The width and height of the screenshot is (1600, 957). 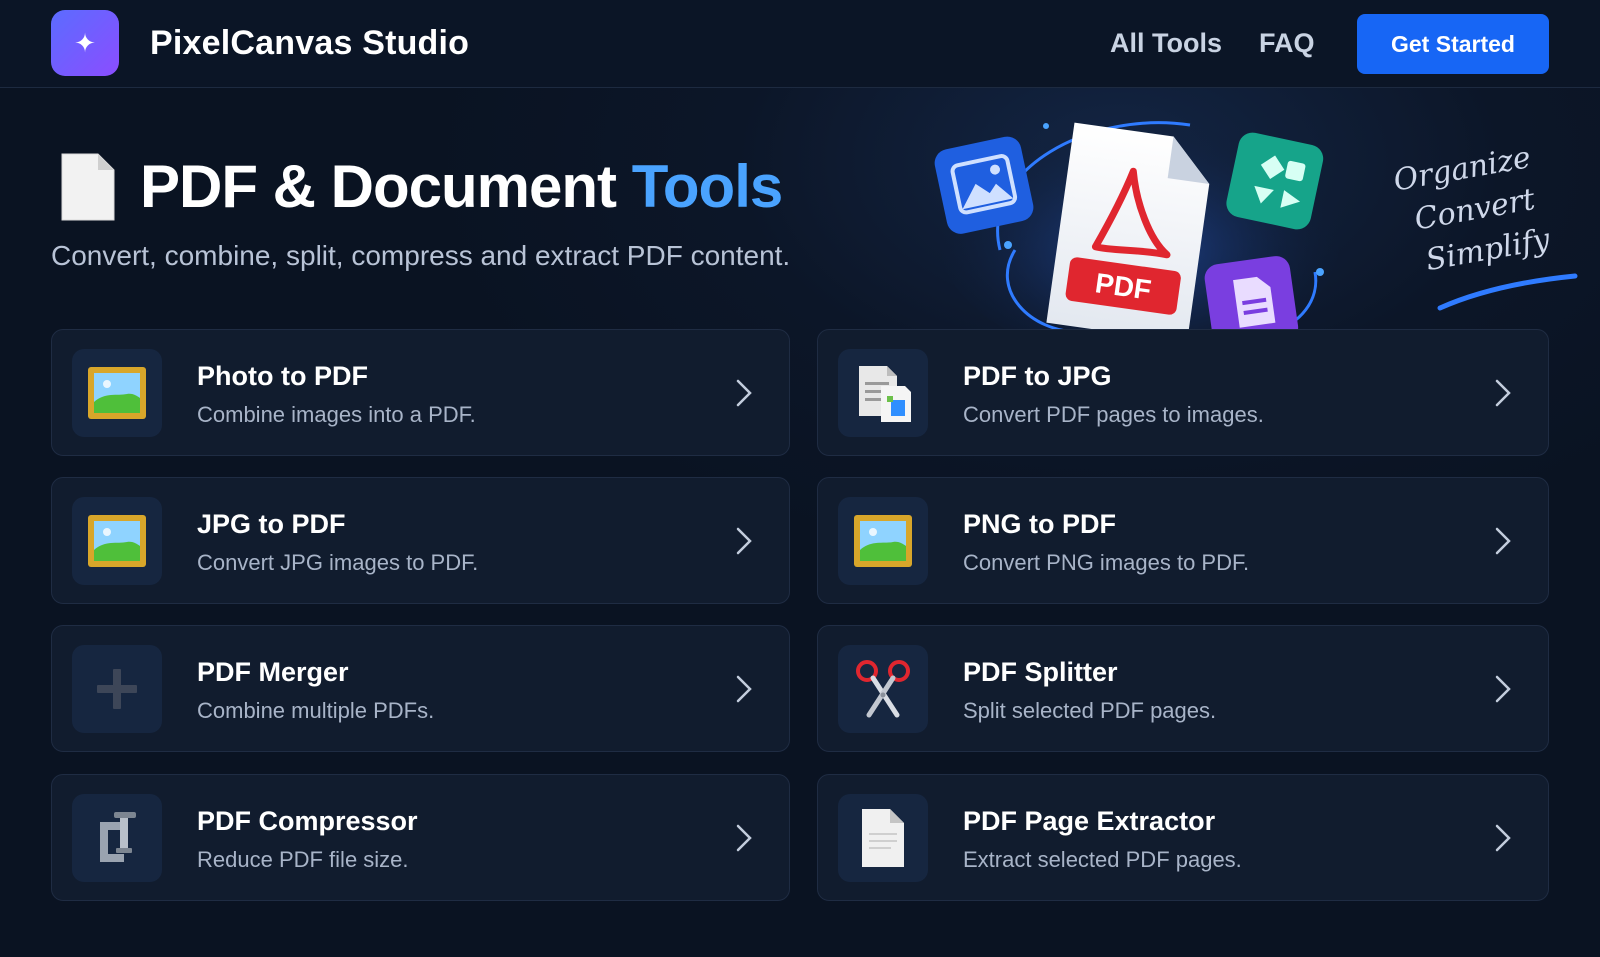 What do you see at coordinates (271, 524) in the screenshot?
I see `tool-title: JPG to PDF` at bounding box center [271, 524].